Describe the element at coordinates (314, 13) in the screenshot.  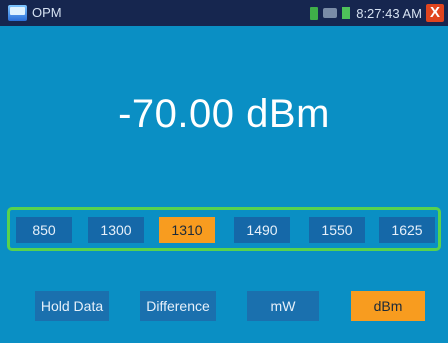
I see `battery-icon` at that location.